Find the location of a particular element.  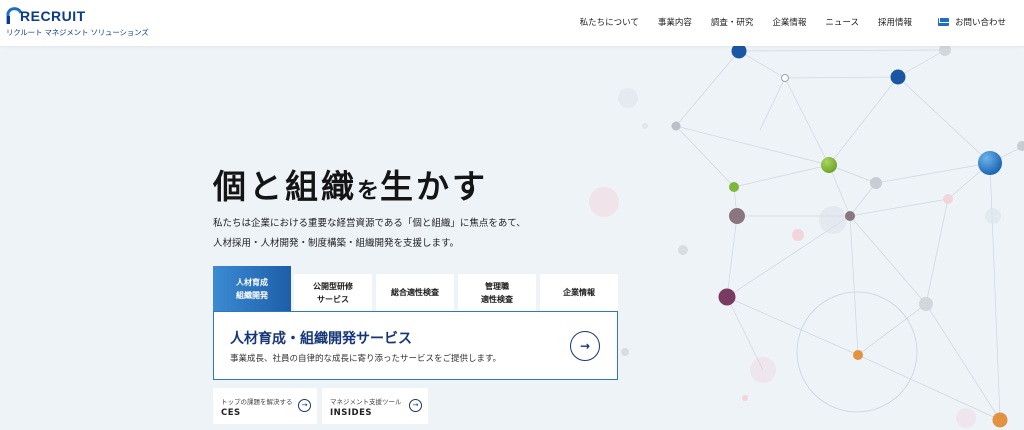

card-title: CES is located at coordinates (231, 413).